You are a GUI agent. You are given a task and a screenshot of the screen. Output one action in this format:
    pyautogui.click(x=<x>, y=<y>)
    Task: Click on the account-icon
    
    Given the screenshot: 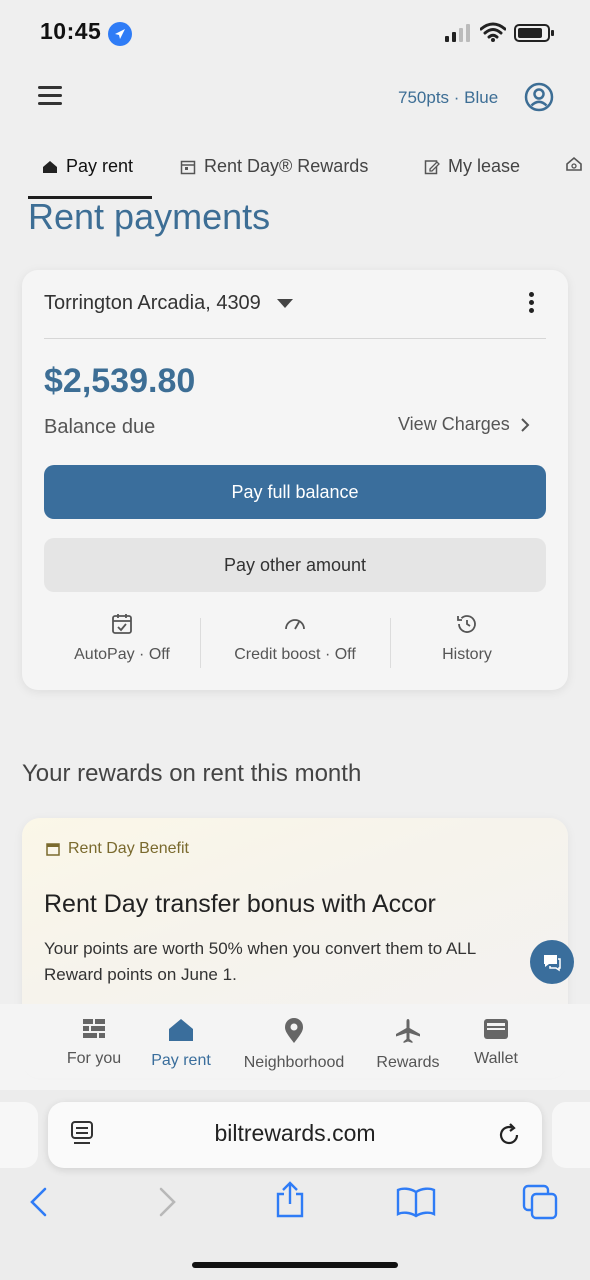 What is the action you would take?
    pyautogui.click(x=539, y=97)
    